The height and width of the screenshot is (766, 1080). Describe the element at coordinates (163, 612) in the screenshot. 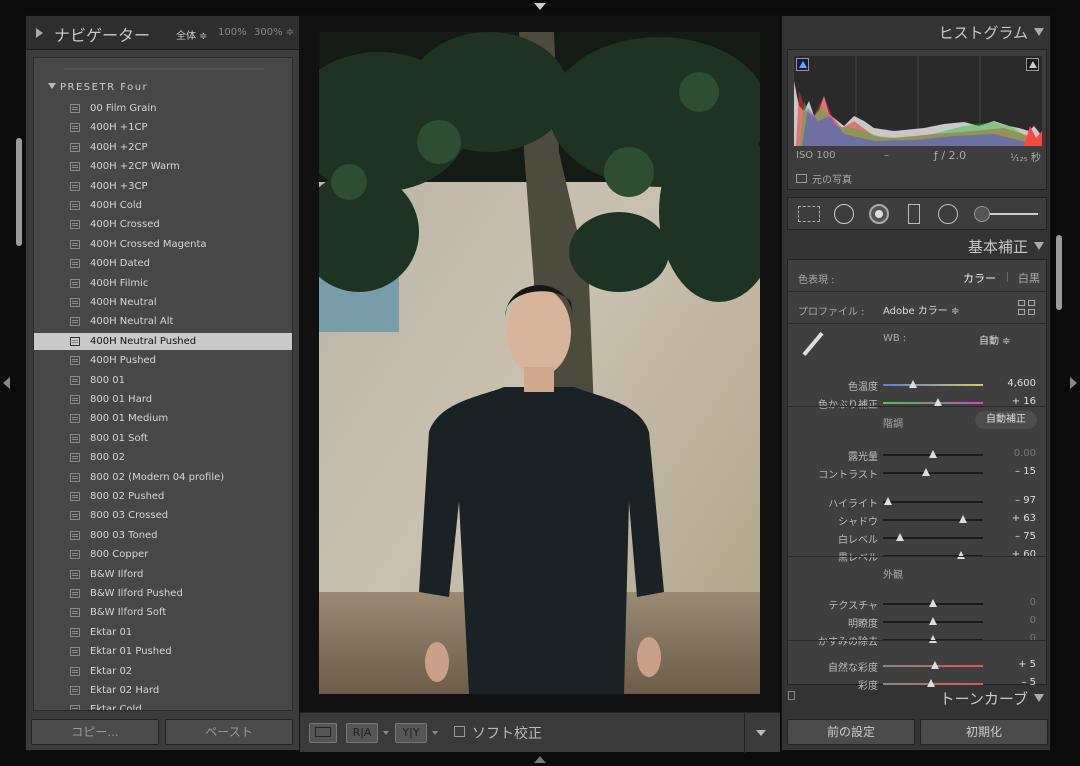

I see `preset-item: B&W Ilford Soft` at that location.